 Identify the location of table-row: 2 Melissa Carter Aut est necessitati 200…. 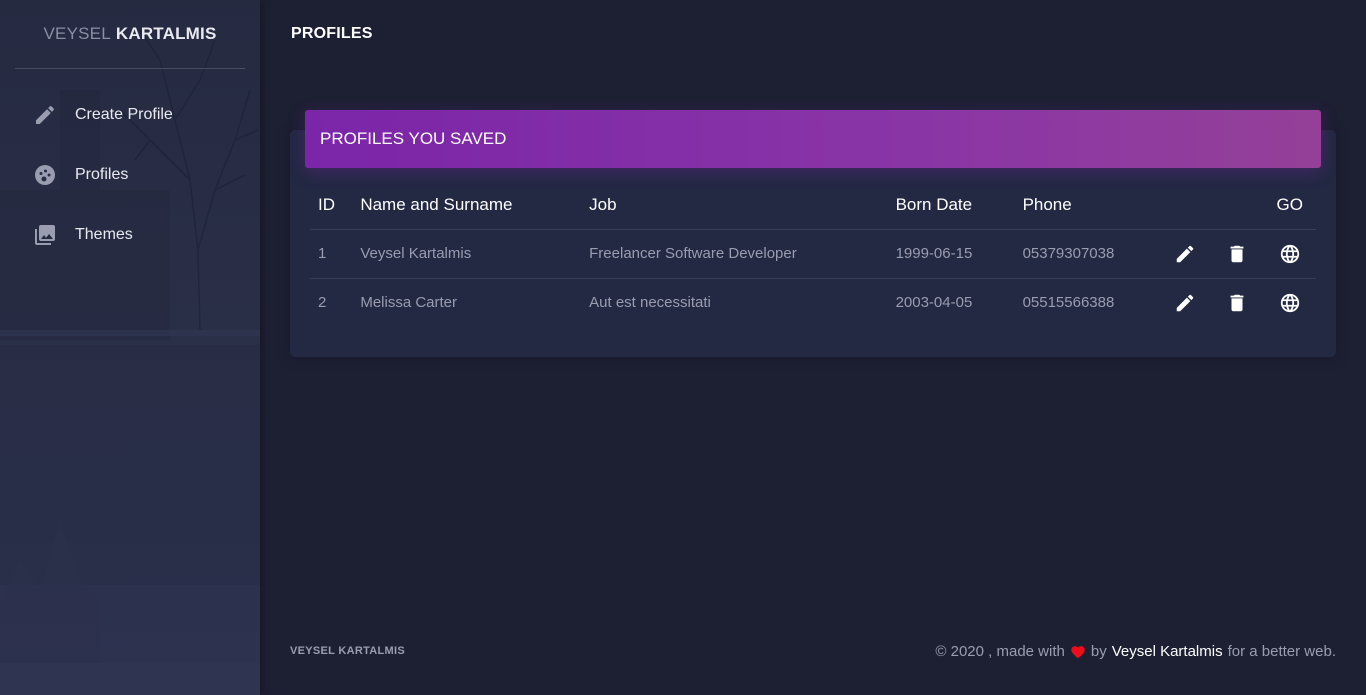
(813, 302).